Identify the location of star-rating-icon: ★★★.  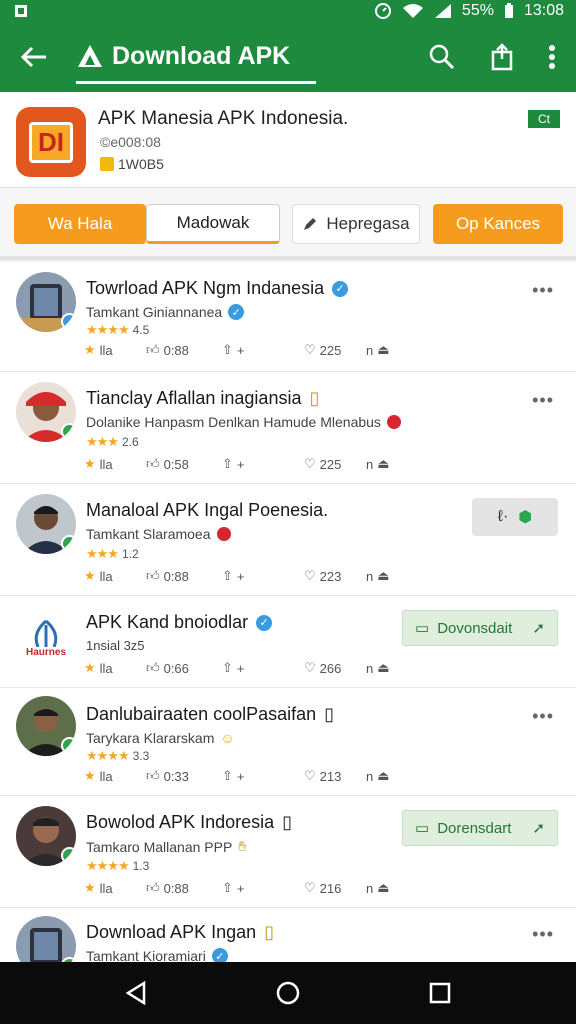
(102, 441).